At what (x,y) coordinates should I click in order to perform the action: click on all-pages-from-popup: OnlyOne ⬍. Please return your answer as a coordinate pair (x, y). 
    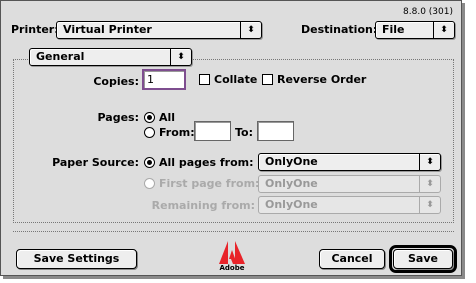
    Looking at the image, I should click on (349, 162).